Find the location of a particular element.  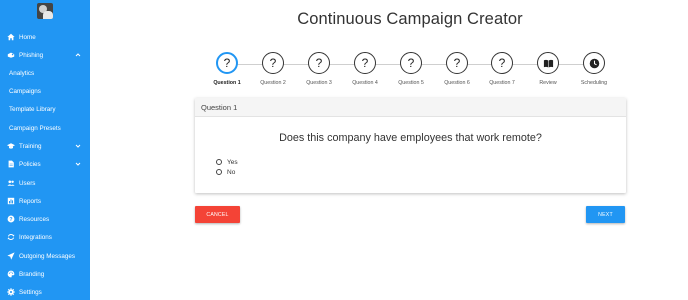

home-icon is located at coordinates (10, 37).